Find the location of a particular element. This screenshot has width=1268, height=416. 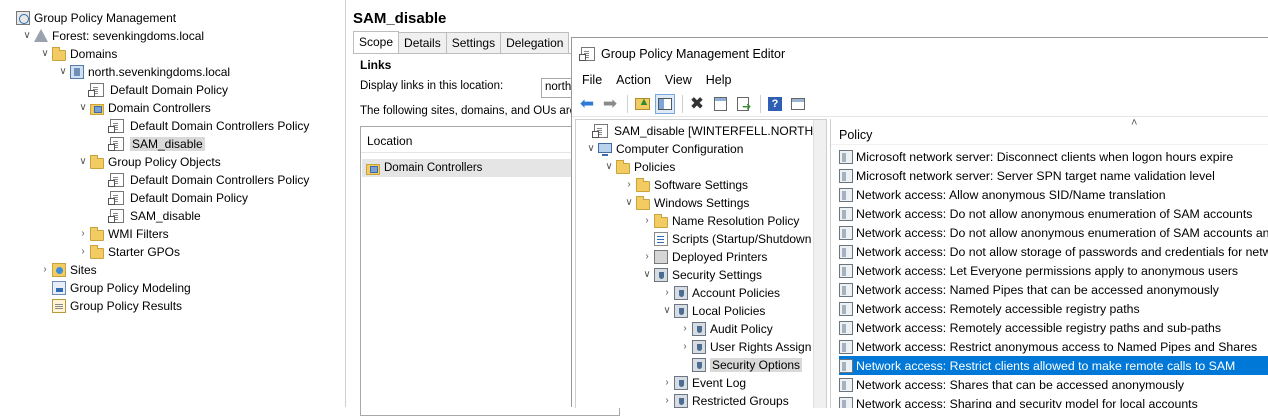

tree-item: › User Rights Assign is located at coordinates (744, 347).